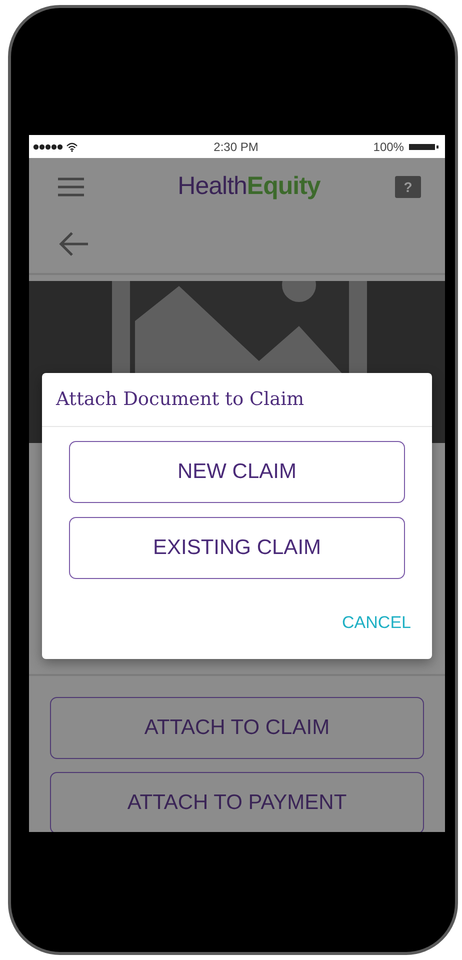 Image resolution: width=462 pixels, height=960 pixels. I want to click on battery-icon, so click(423, 146).